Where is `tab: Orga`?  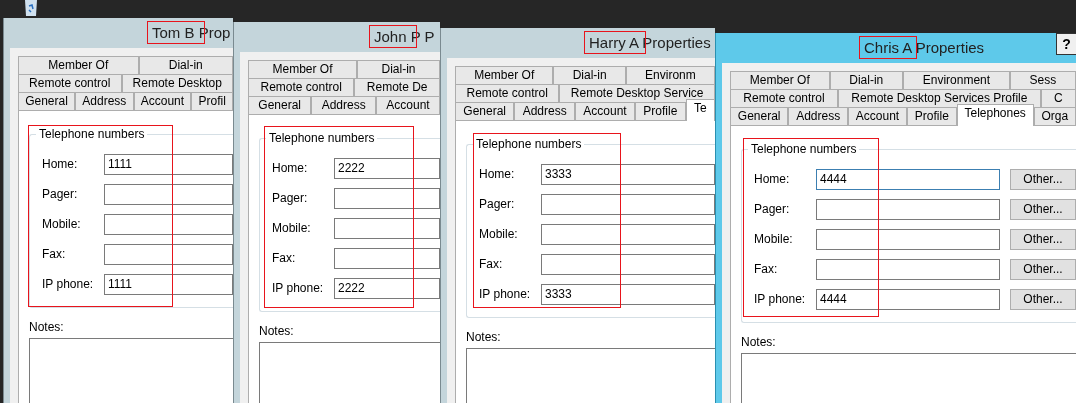
tab: Orga is located at coordinates (1054, 116).